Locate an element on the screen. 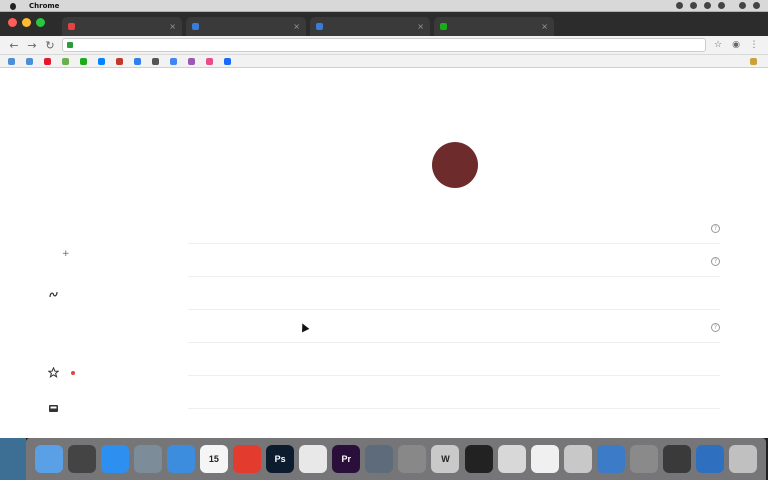 Image resolution: width=768 pixels, height=480 pixels. forward-icon: → is located at coordinates (32, 45).